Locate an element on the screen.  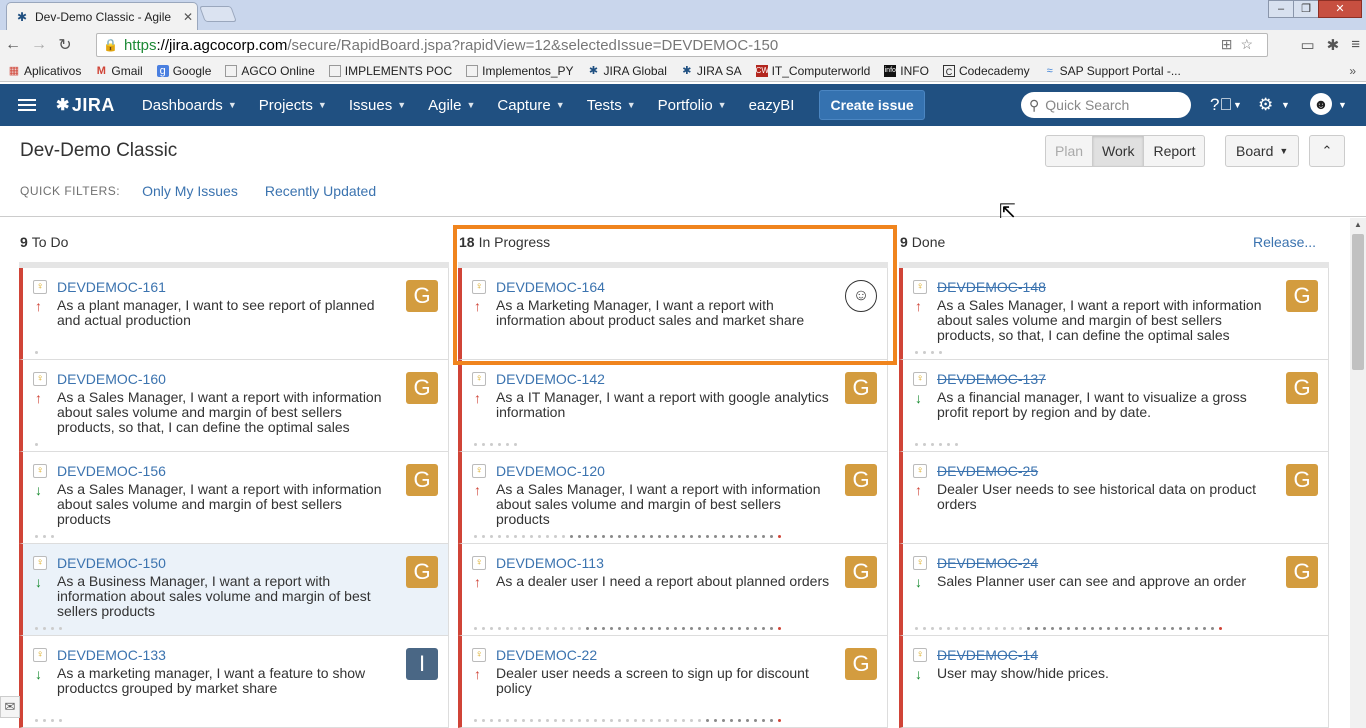
browser-extensions: ▭ ✱ ≡ is located at coordinates (1330, 45).